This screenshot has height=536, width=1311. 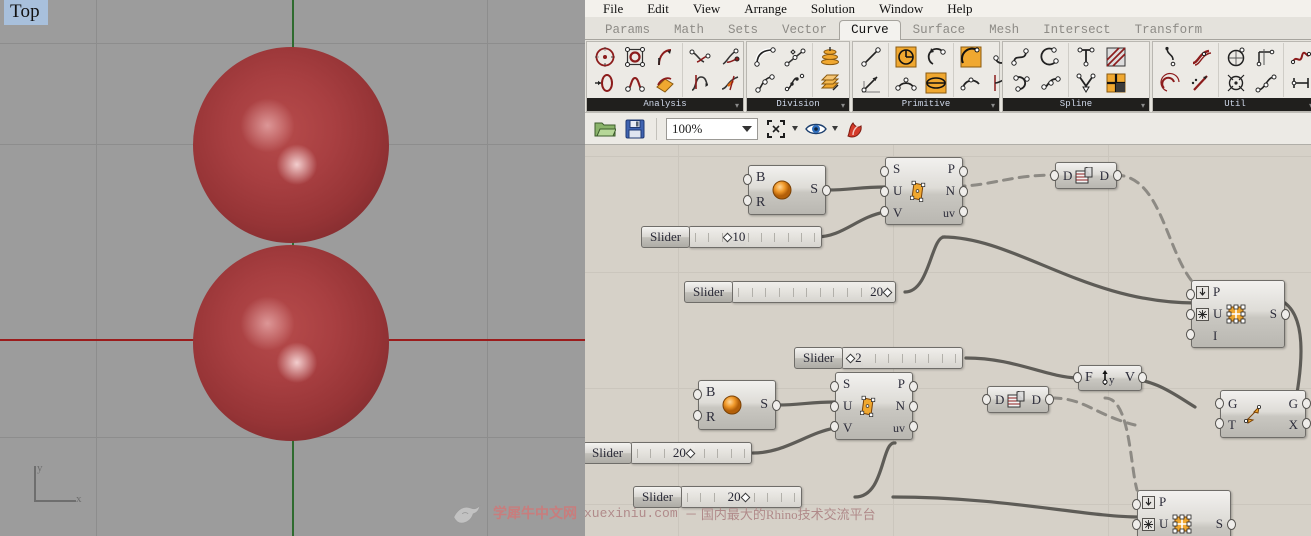 What do you see at coordinates (1077, 30) in the screenshot?
I see `tab-intersect: Intersect` at bounding box center [1077, 30].